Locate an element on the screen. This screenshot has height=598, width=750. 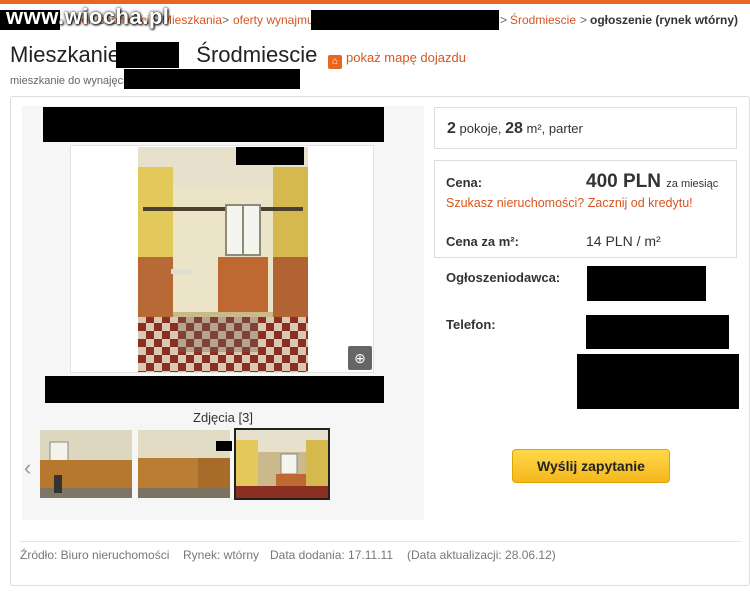
gallery-thumbnail-selected is located at coordinates (282, 464).